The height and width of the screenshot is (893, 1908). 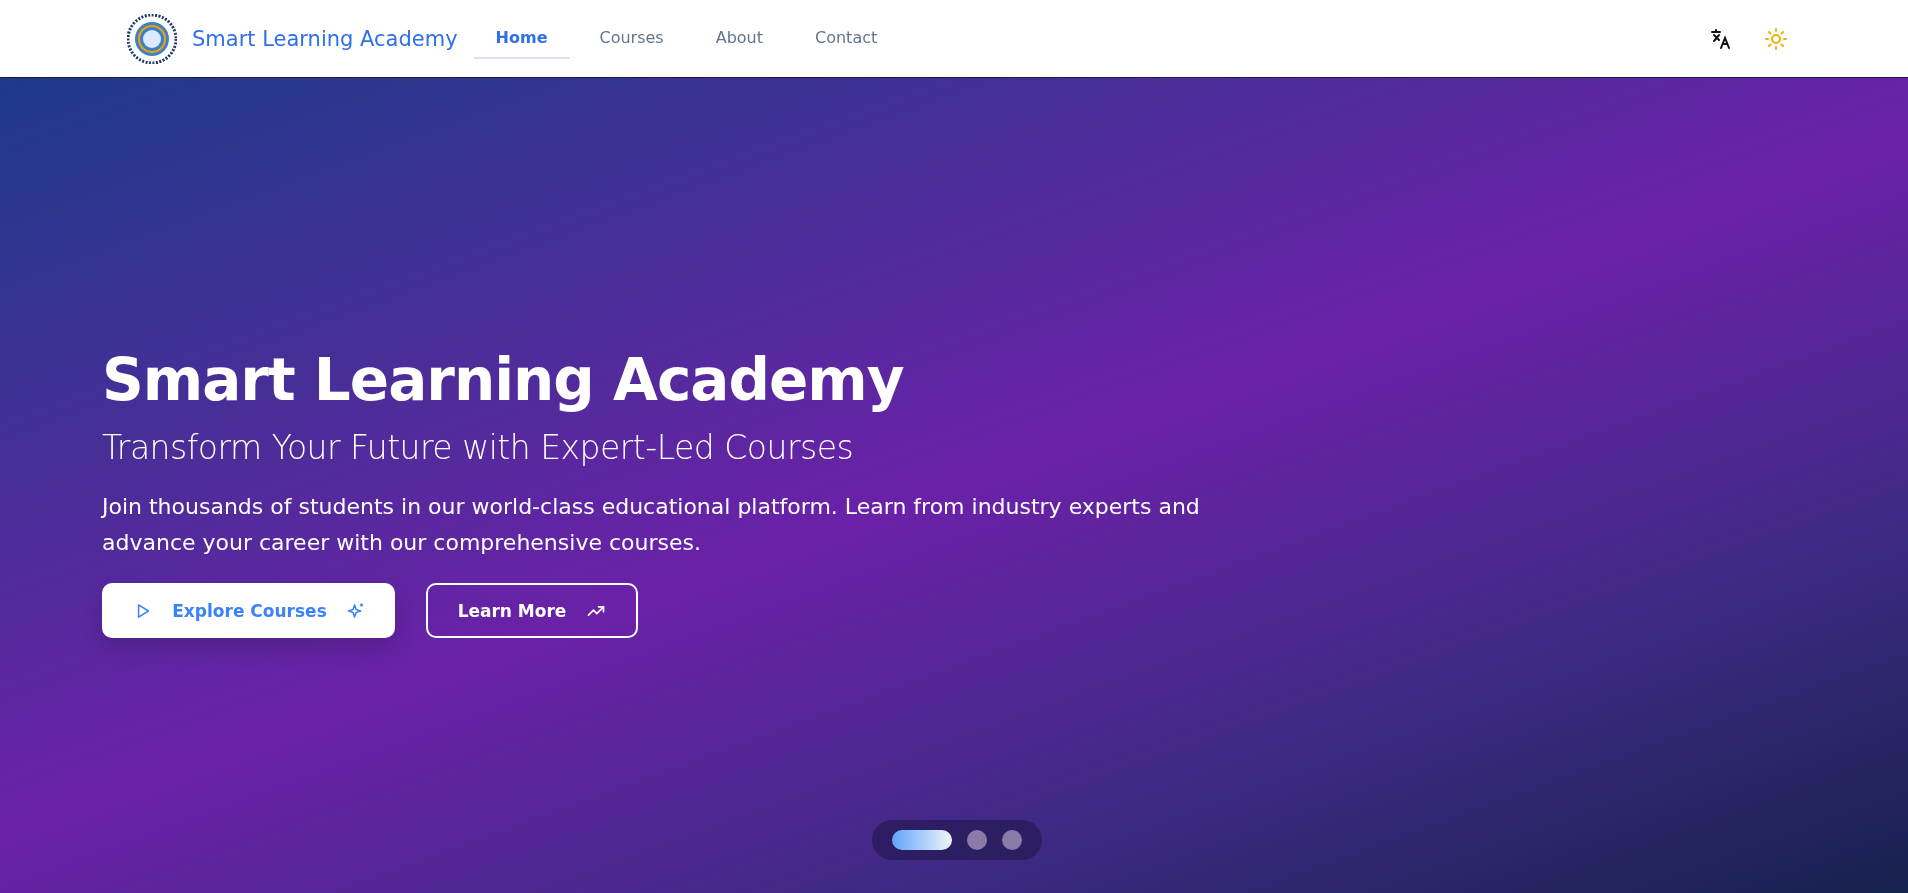 What do you see at coordinates (532, 610) in the screenshot?
I see `learn-more-button: Learn More` at bounding box center [532, 610].